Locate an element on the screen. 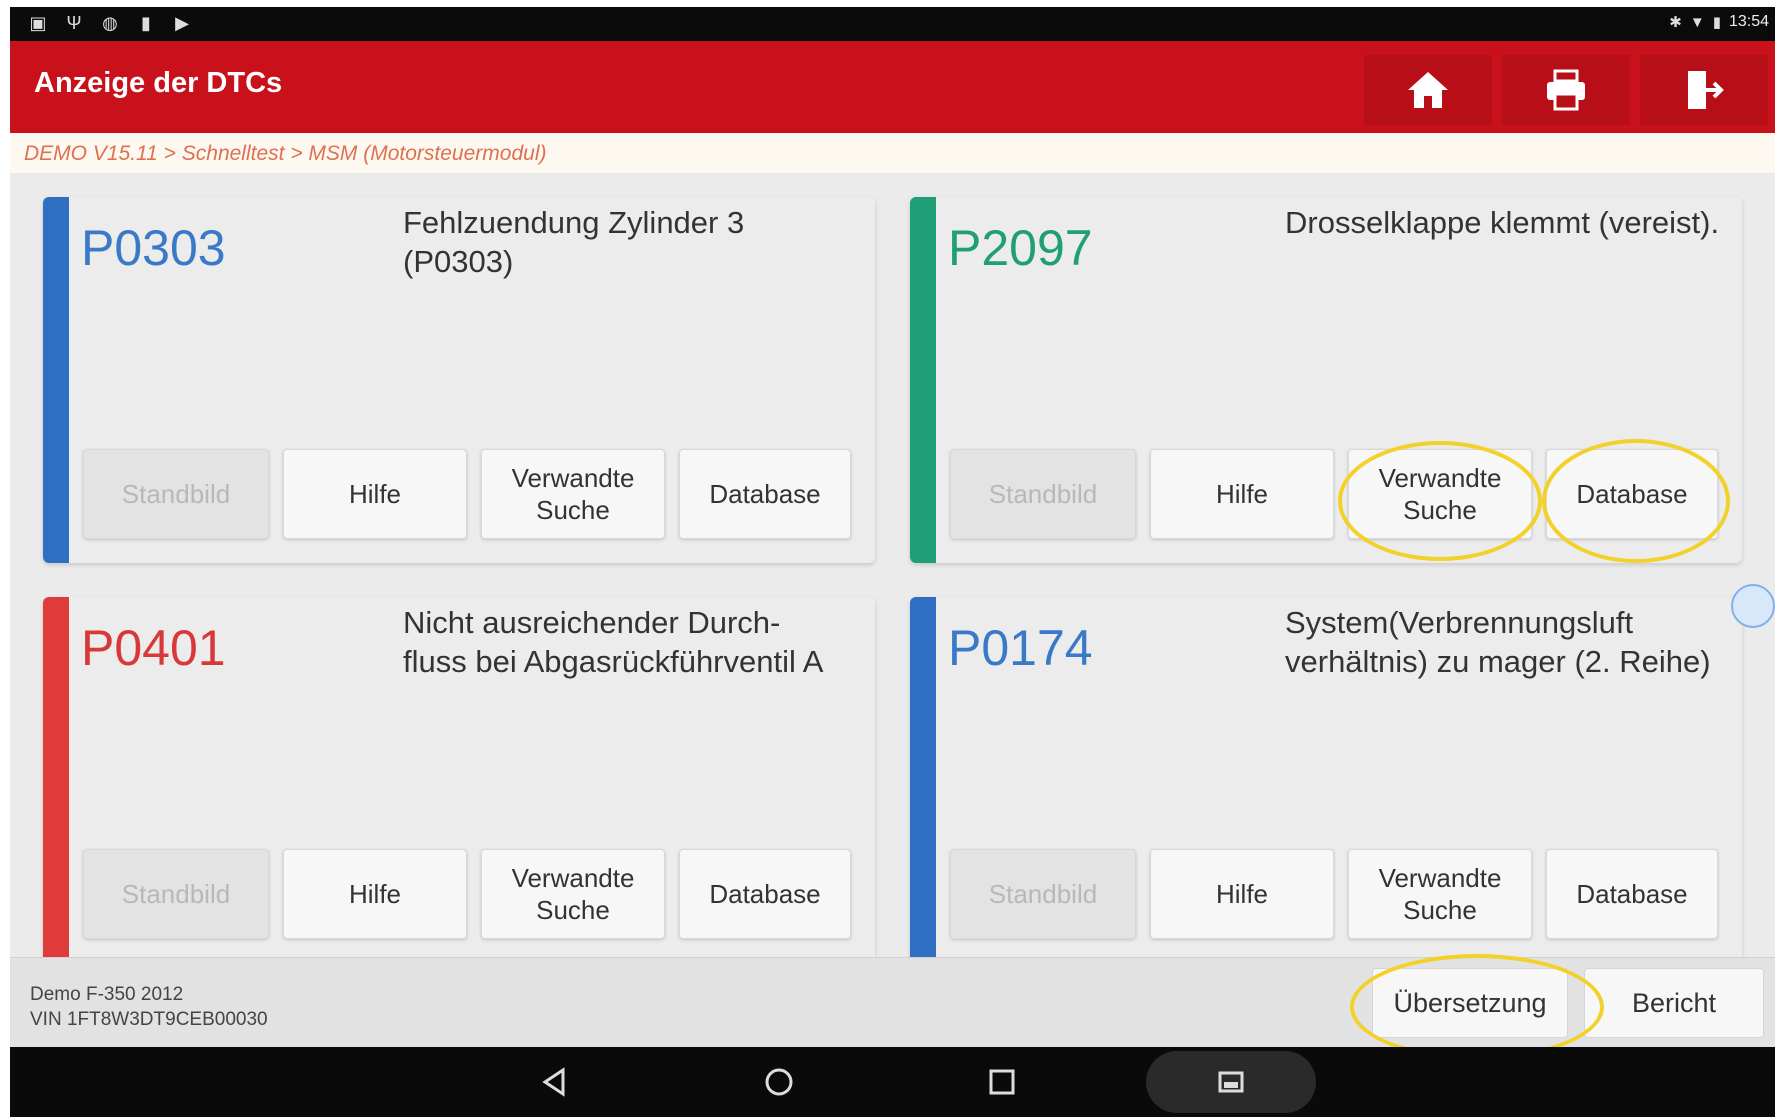 The height and width of the screenshot is (1117, 1775). home-circle-icon is located at coordinates (779, 1082).